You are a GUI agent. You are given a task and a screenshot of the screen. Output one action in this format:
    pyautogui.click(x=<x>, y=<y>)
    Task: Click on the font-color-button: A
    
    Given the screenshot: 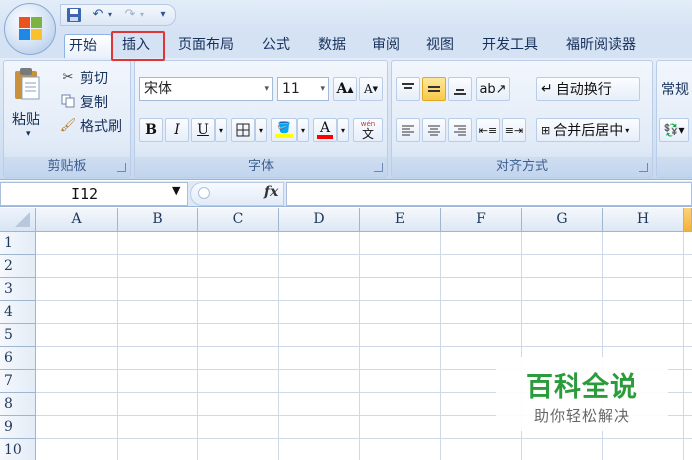 What is the action you would take?
    pyautogui.click(x=325, y=130)
    